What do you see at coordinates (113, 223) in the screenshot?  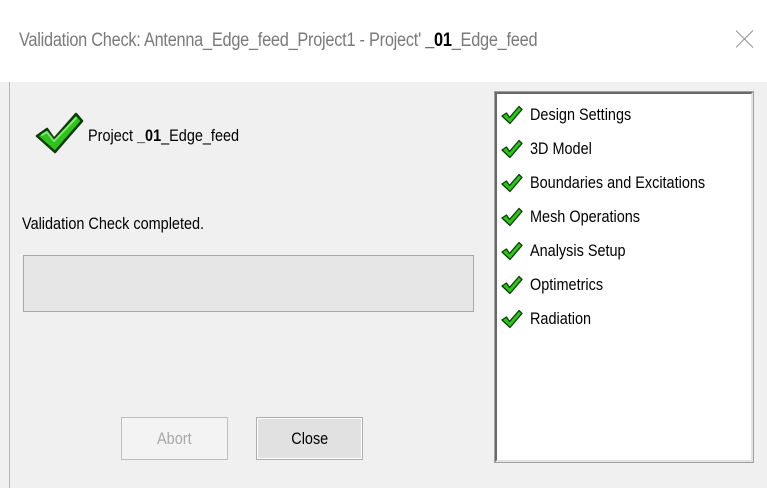 I see `status-message: Validation Check completed.` at bounding box center [113, 223].